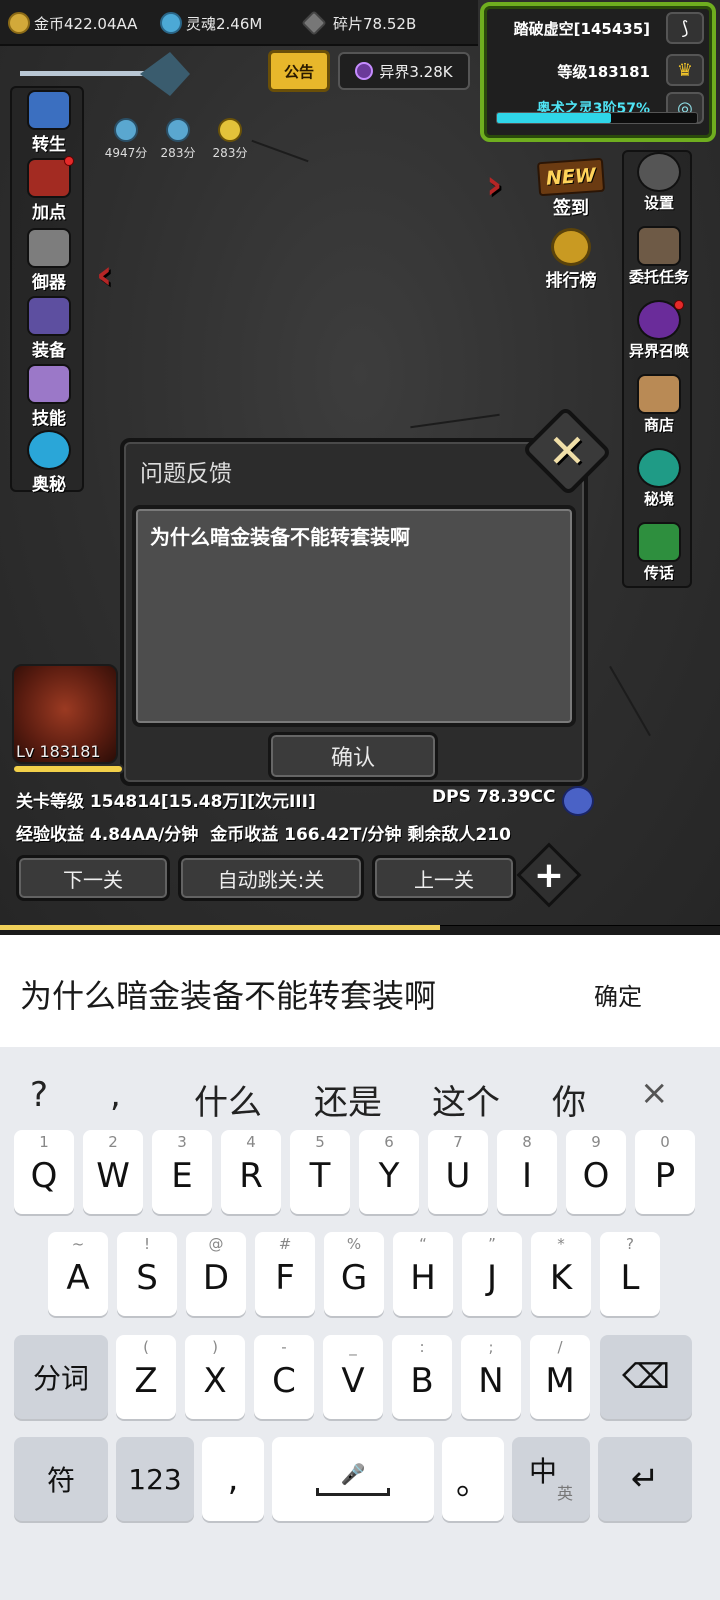  Describe the element at coordinates (216, 1274) in the screenshot. I see `key-d: @ D` at that location.